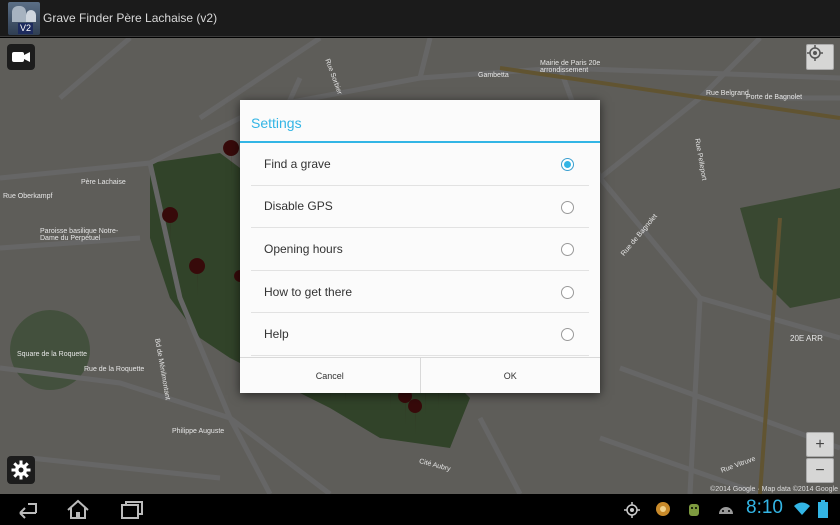  I want to click on system-nav-bar: 8:10, so click(420, 509).